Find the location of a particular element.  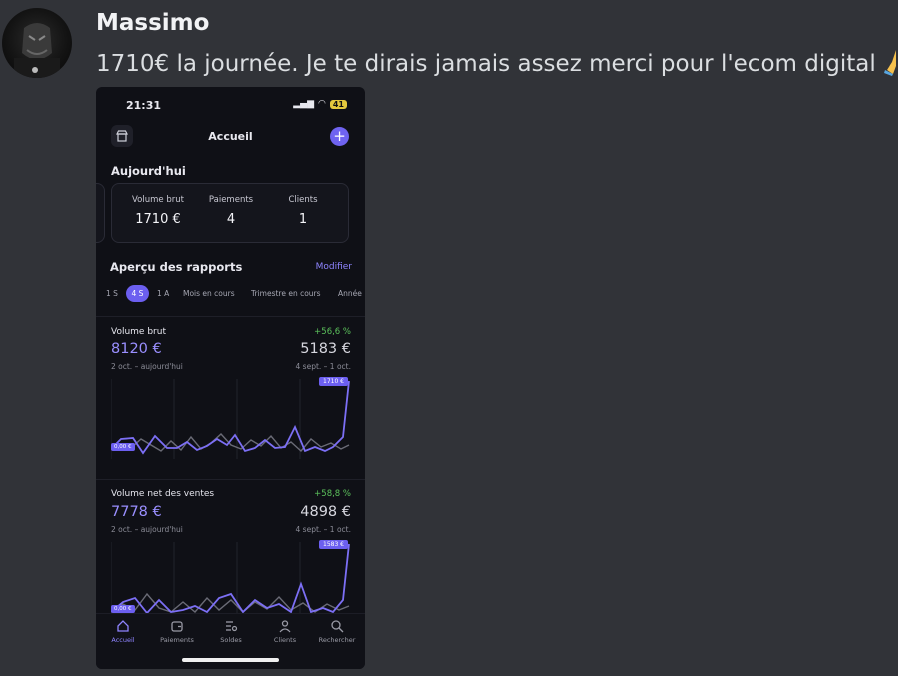

metric-name: Volume net des ventes is located at coordinates (163, 494).